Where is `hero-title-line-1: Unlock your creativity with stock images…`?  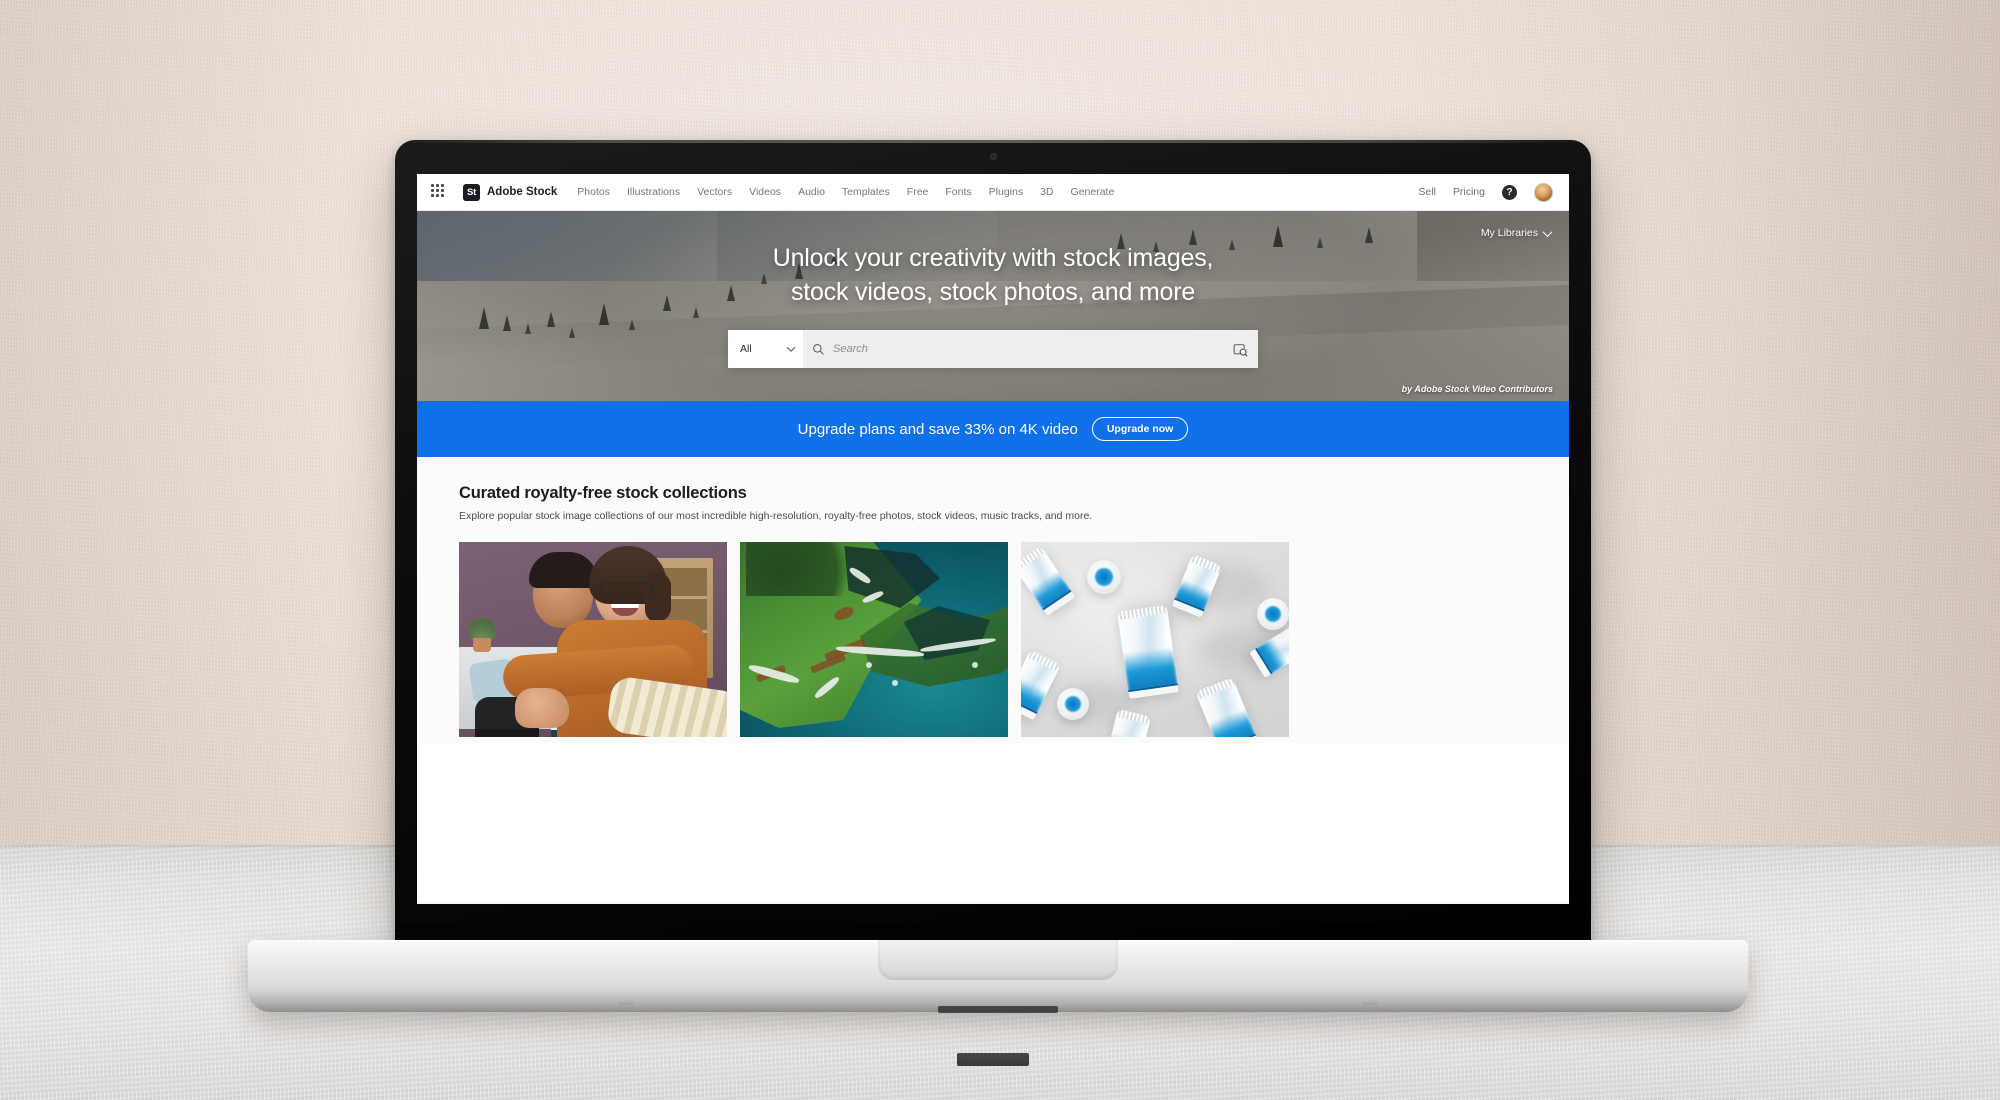
hero-title-line-1: Unlock your creativity with stock images… is located at coordinates (993, 258).